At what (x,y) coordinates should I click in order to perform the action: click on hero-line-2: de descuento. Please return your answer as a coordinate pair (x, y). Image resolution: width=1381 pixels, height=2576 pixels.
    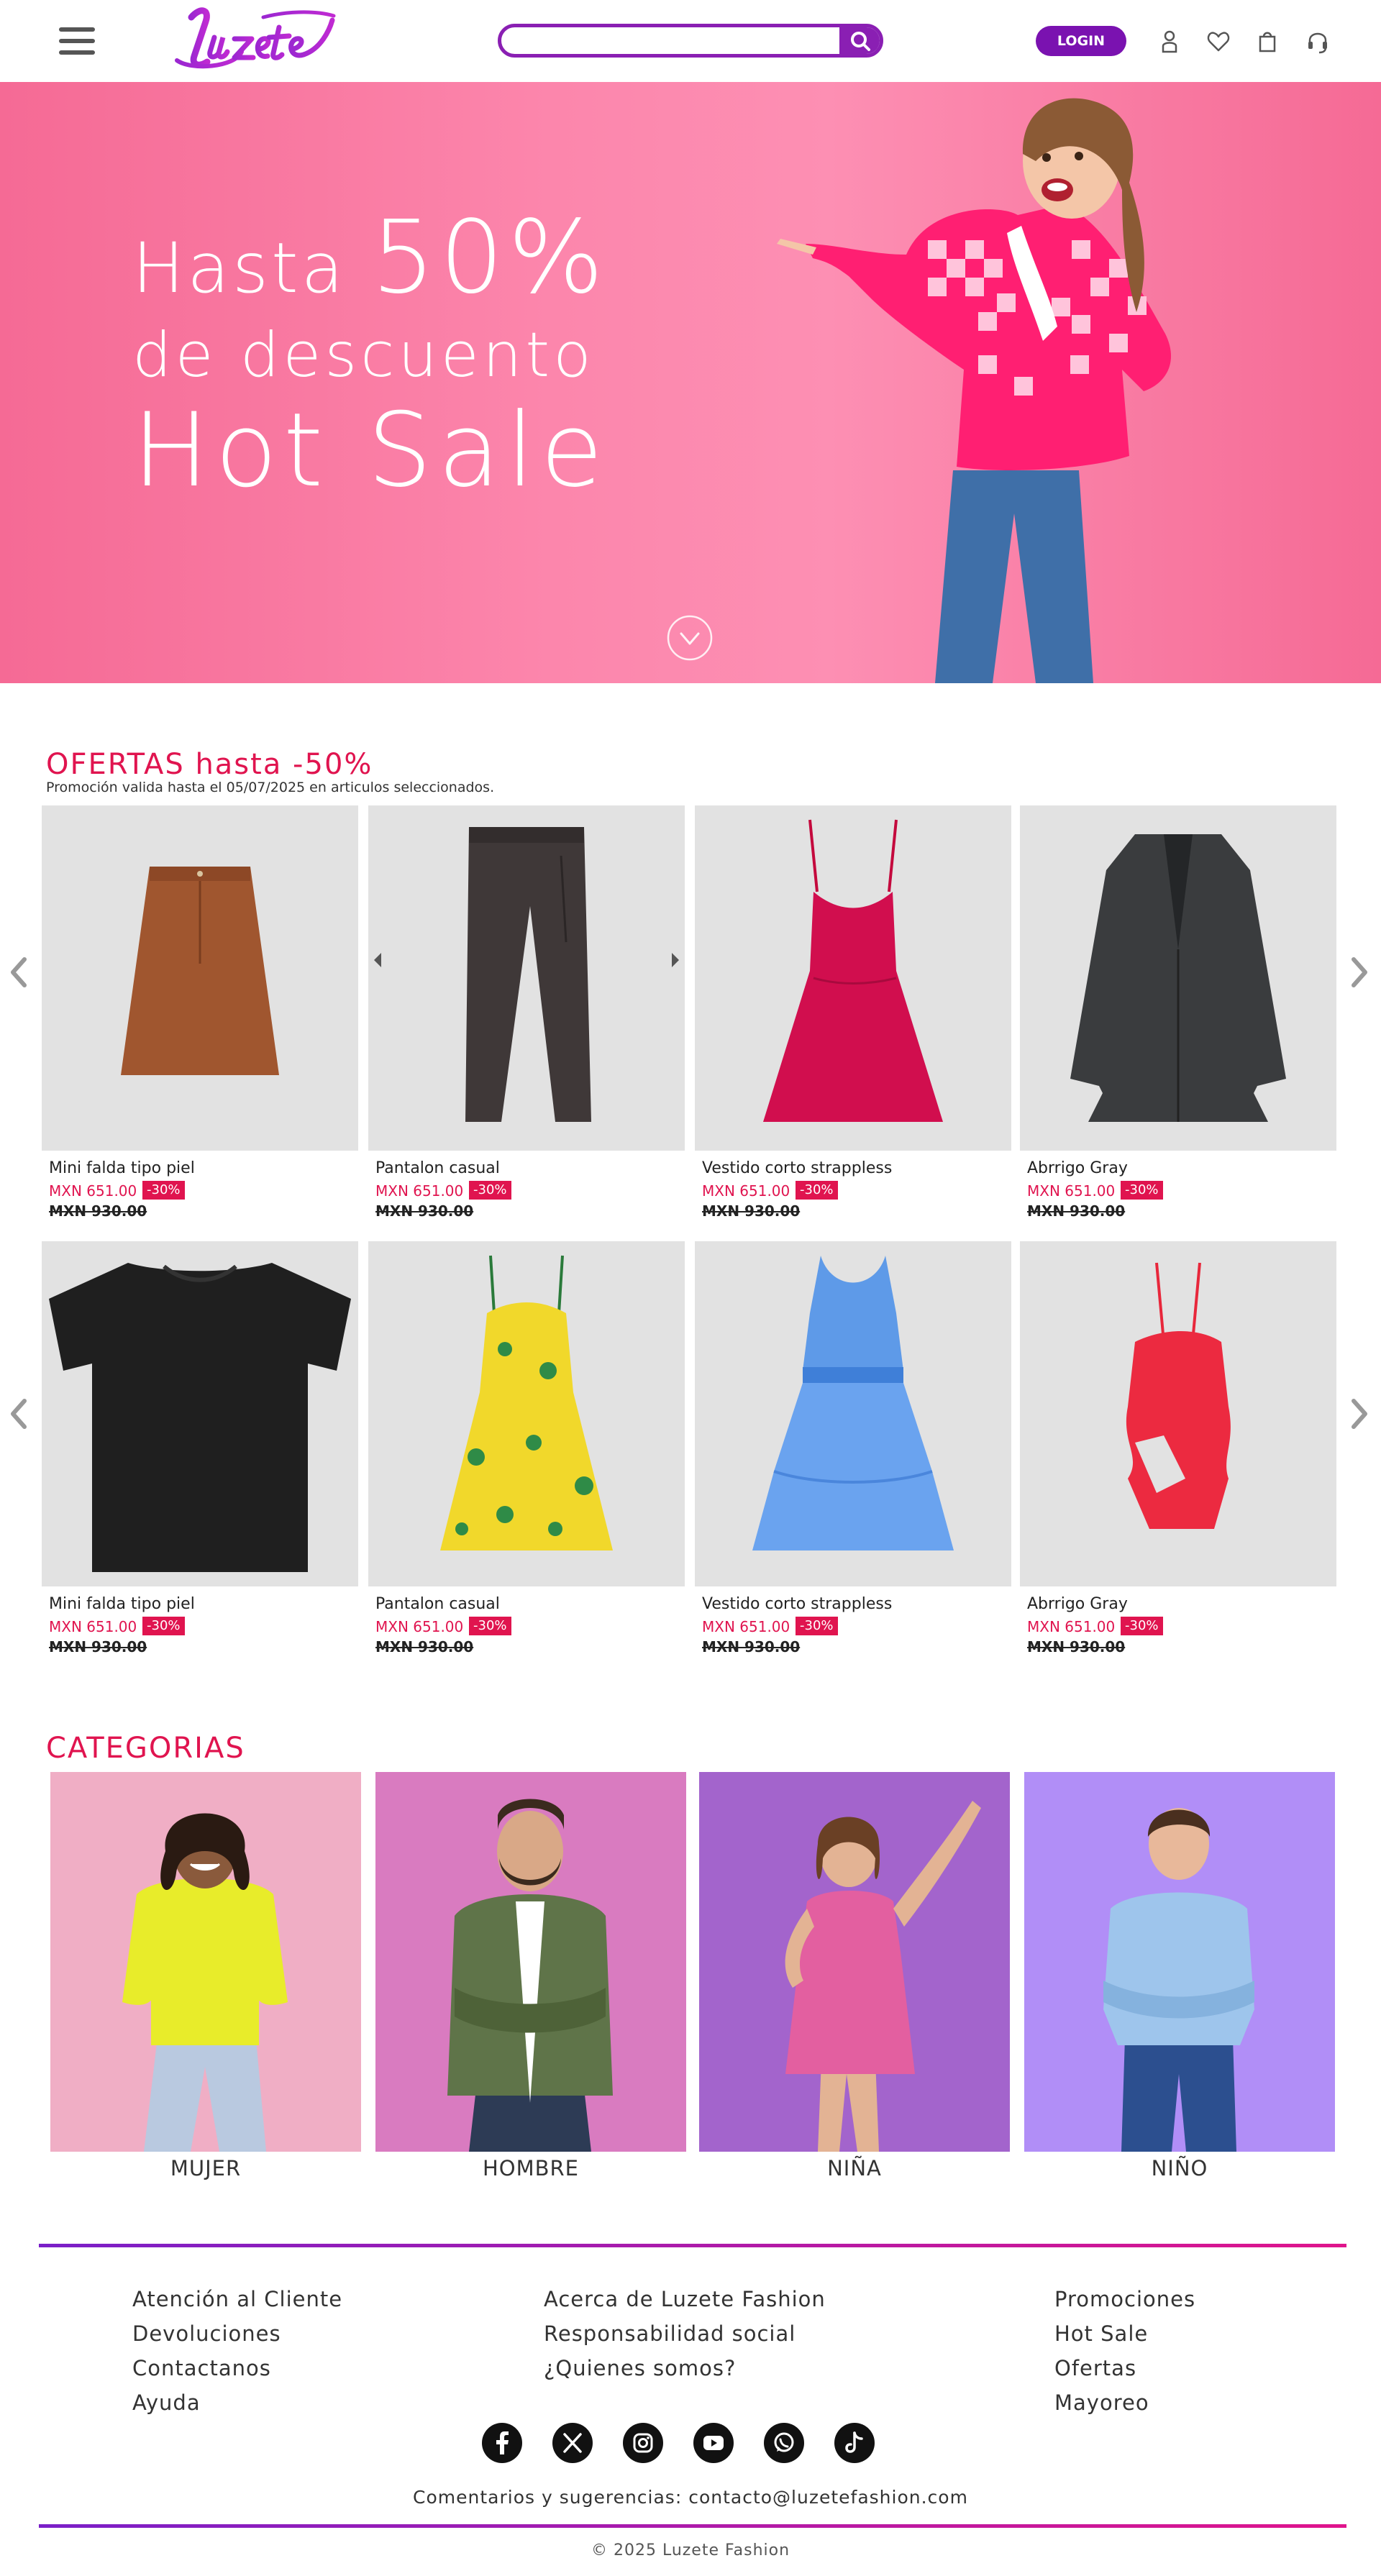
    Looking at the image, I should click on (363, 355).